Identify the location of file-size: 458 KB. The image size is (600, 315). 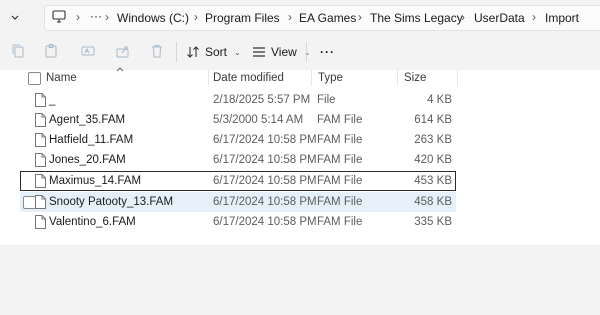
(433, 202).